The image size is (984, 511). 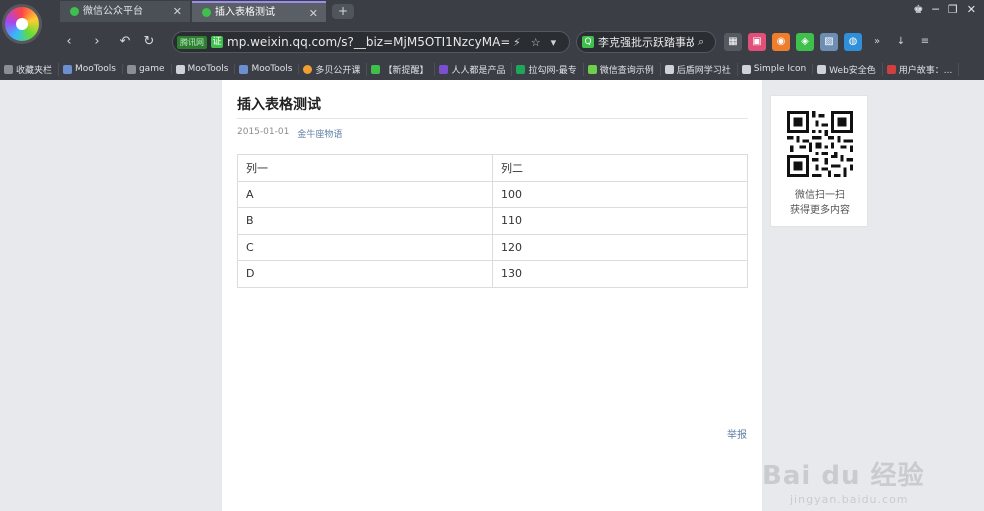 What do you see at coordinates (820, 144) in the screenshot?
I see `qr-code-icon` at bounding box center [820, 144].